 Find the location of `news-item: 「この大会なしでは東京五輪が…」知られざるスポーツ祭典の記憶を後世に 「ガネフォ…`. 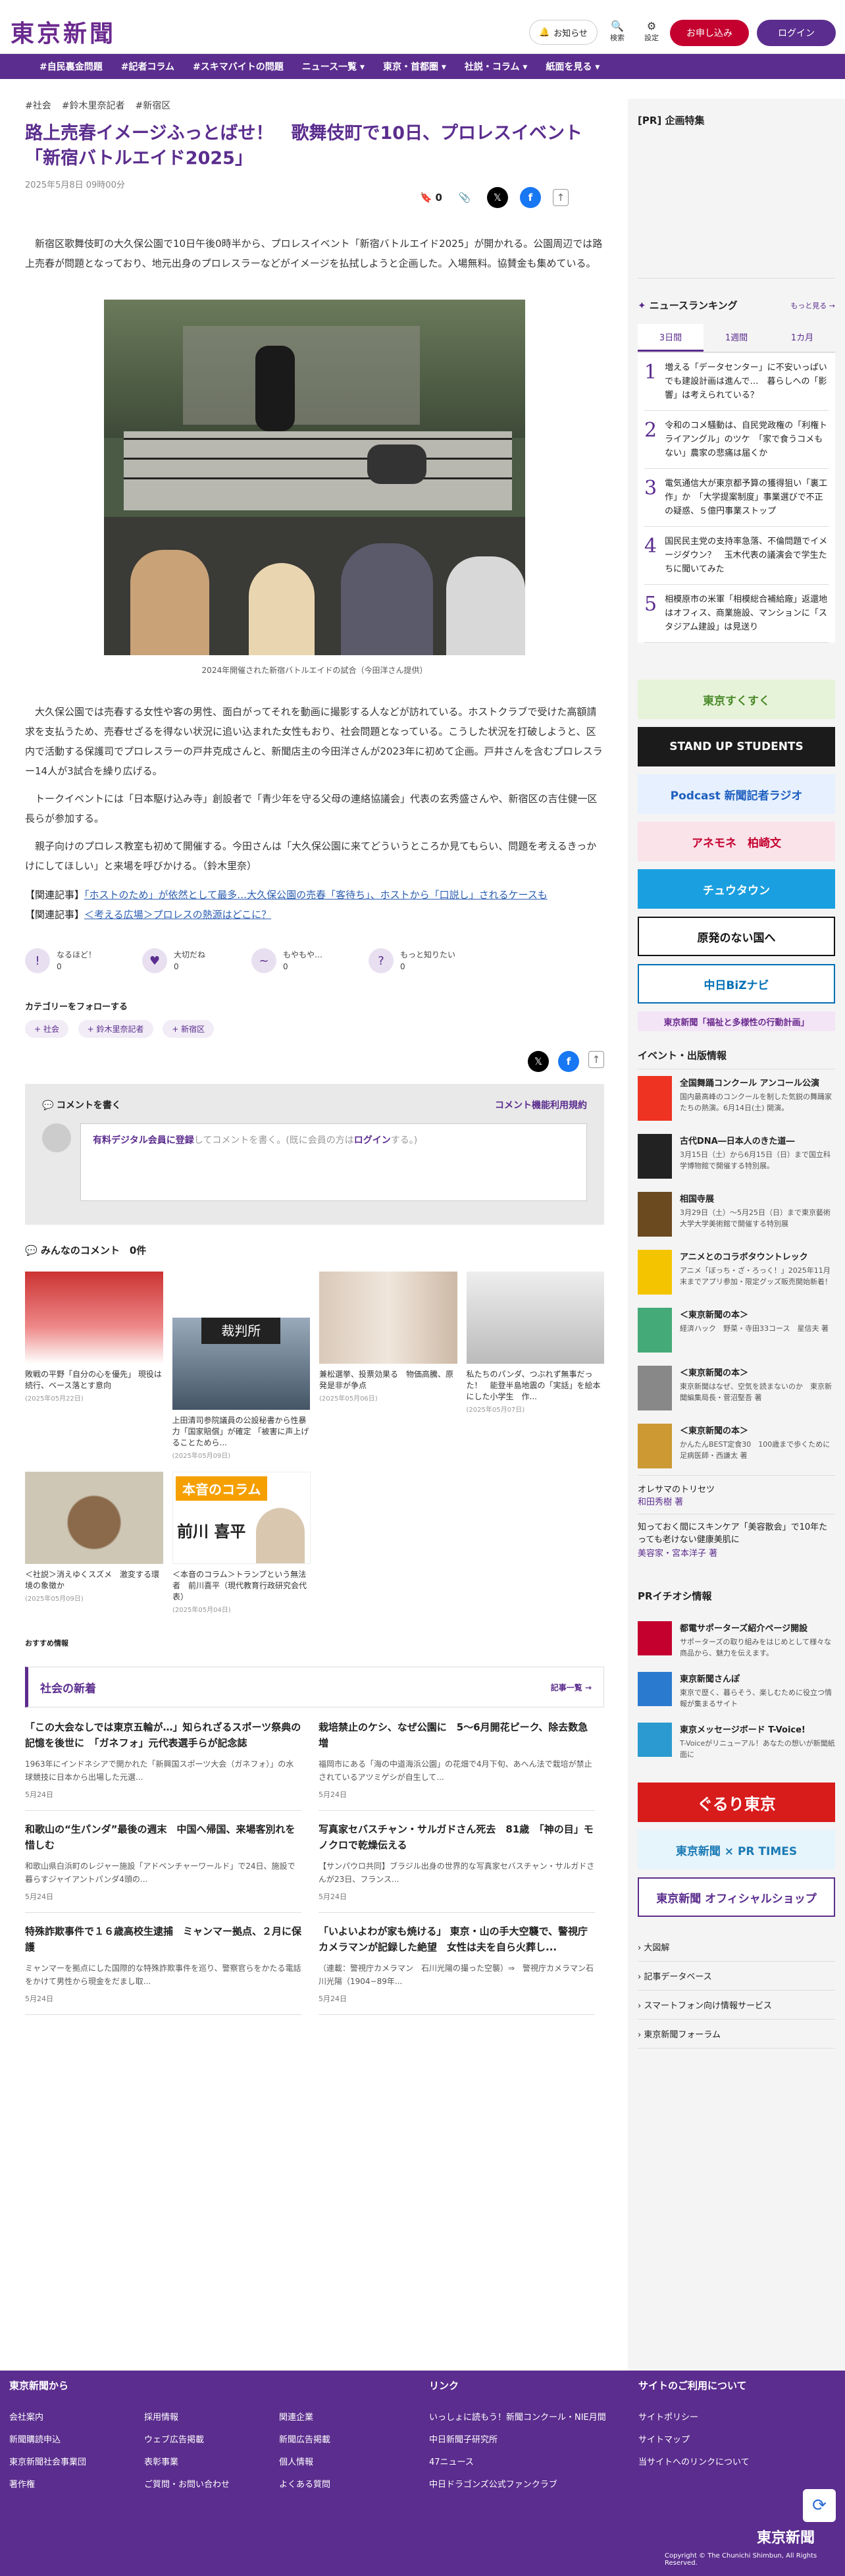

news-item: 「この大会なしでは東京五輪が…」知られざるスポーツ祭典の記憶を後世に 「ガネフォ… is located at coordinates (163, 1765).